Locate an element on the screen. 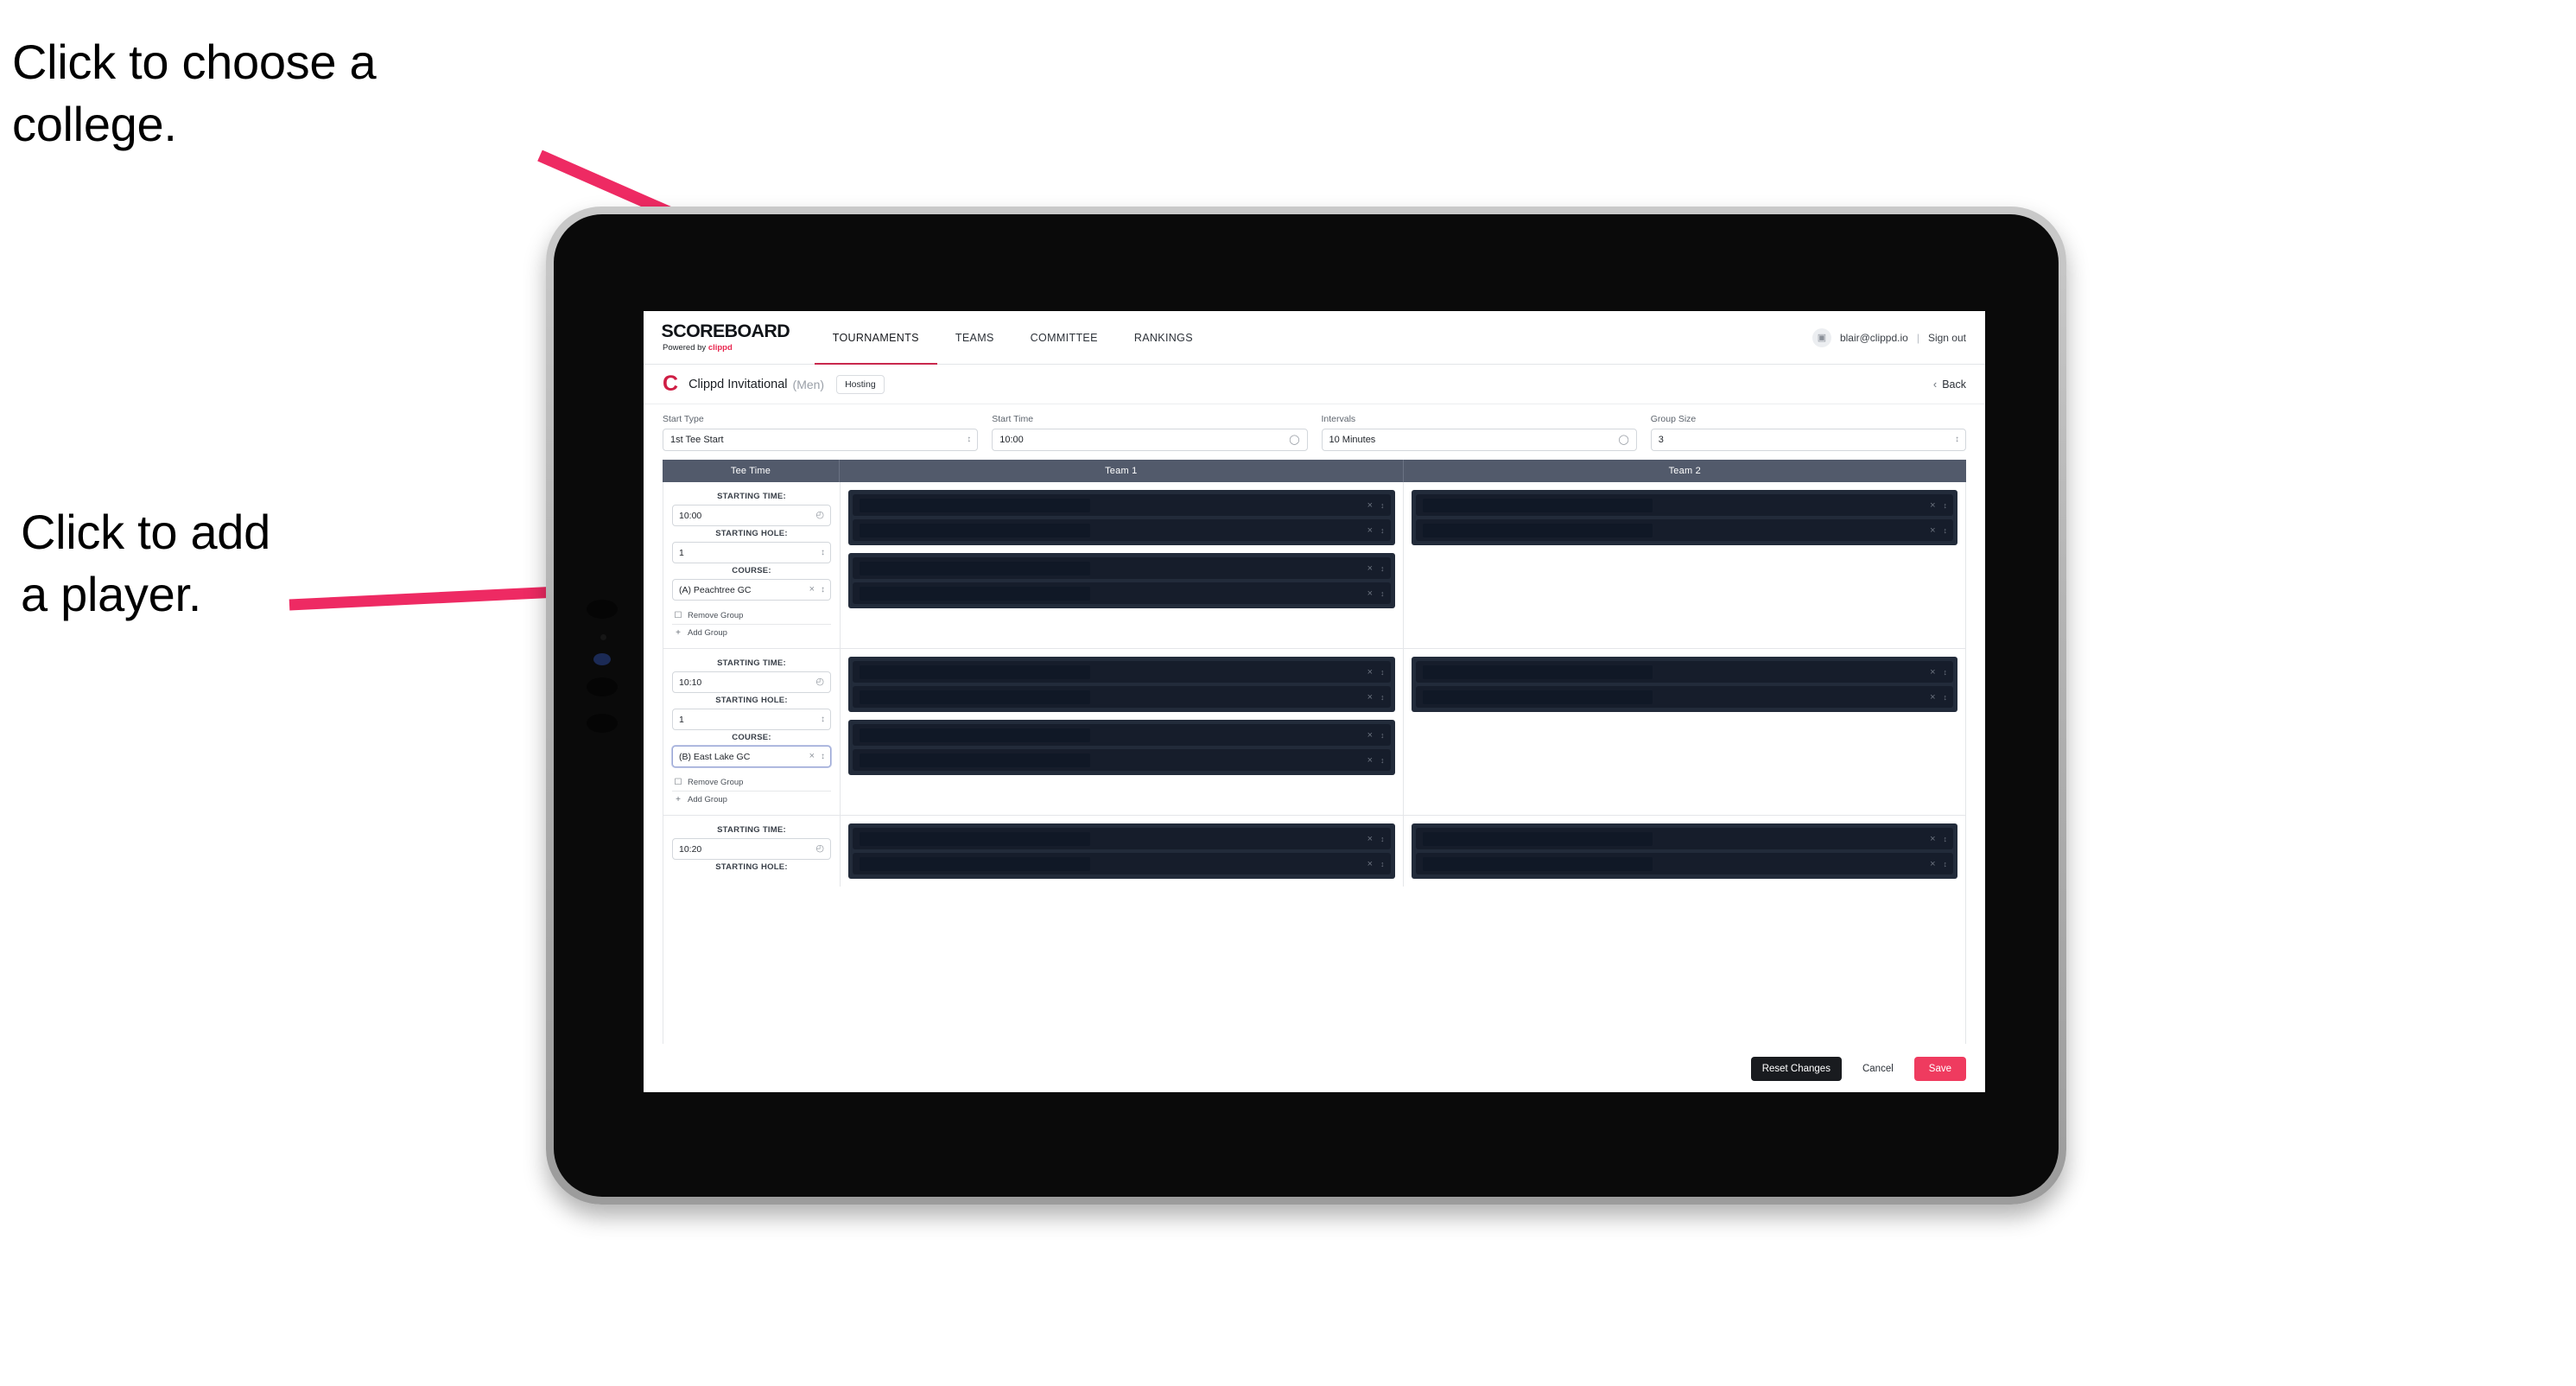 The width and height of the screenshot is (2576, 1386). player-name-redacted is located at coordinates (975, 568).